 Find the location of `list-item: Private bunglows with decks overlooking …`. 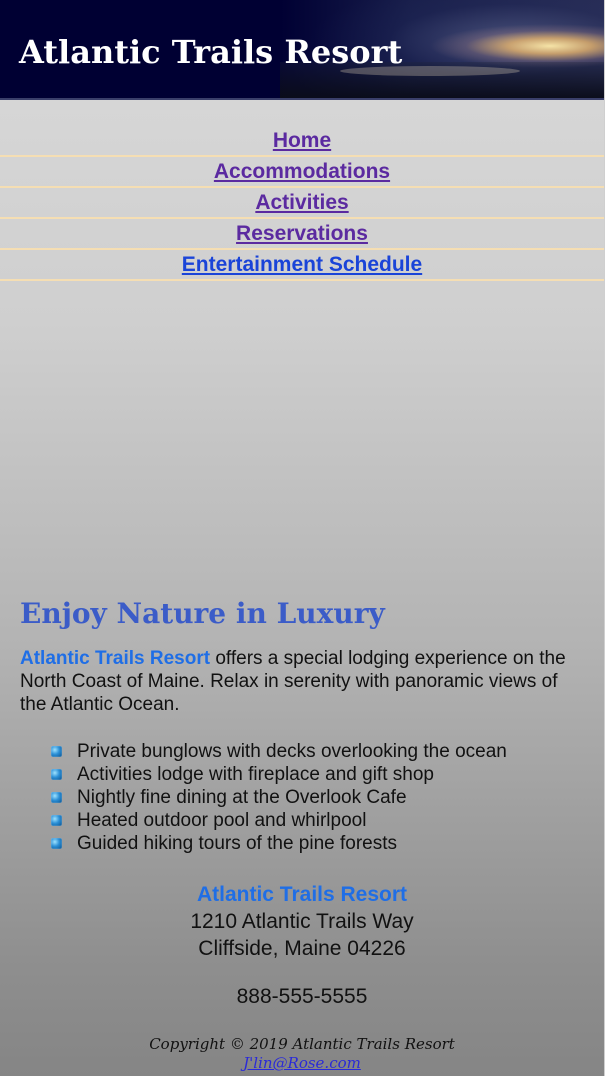

list-item: Private bunglows with decks overlooking … is located at coordinates (315, 751).